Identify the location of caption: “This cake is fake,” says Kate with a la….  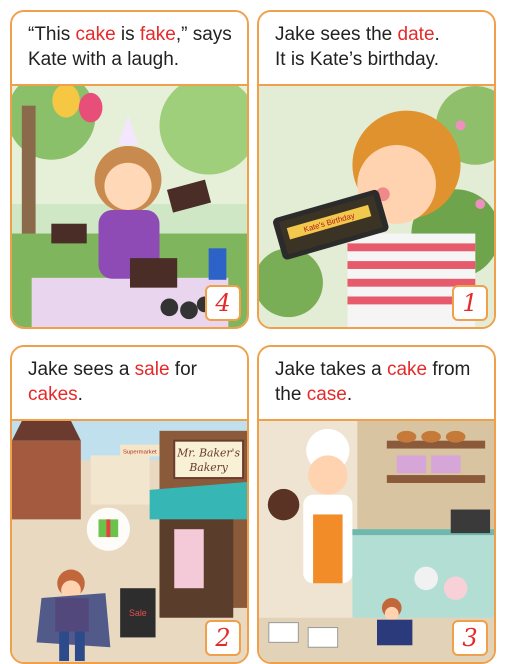
(129, 49).